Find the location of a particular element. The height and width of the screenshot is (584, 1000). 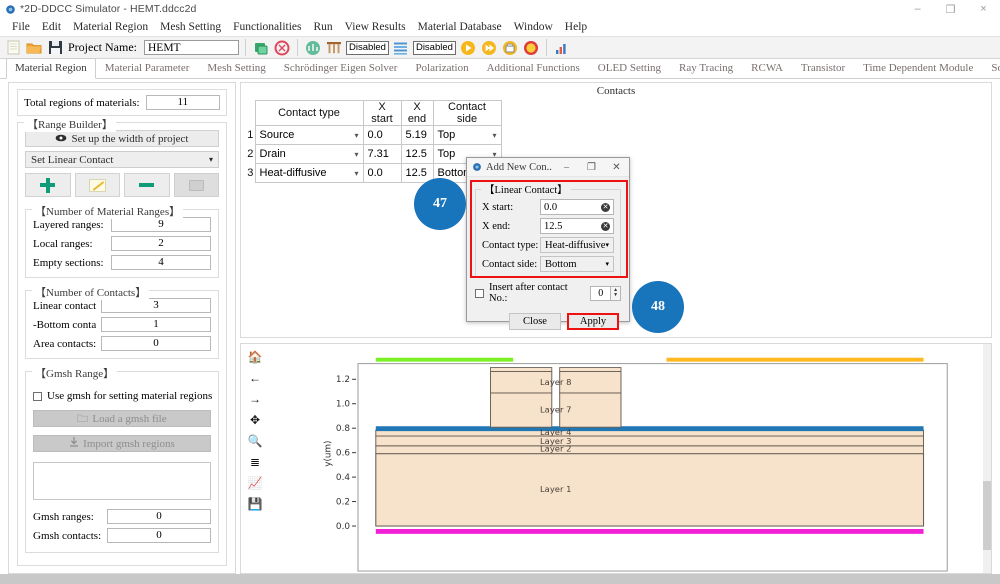

stepper-down-icon: ▼ is located at coordinates (615, 295).